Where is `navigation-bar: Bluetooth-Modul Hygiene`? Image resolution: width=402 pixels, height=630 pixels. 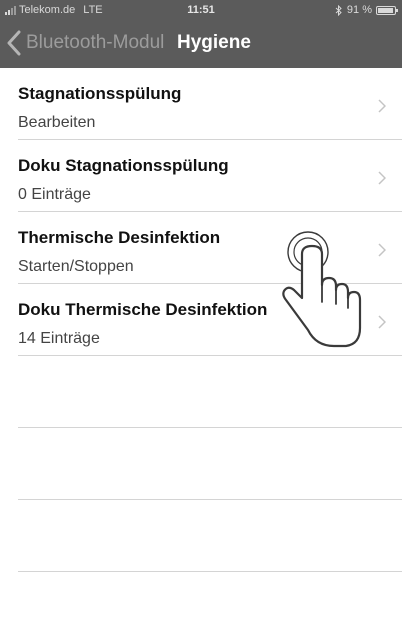
navigation-bar: Bluetooth-Modul Hygiene is located at coordinates (201, 44).